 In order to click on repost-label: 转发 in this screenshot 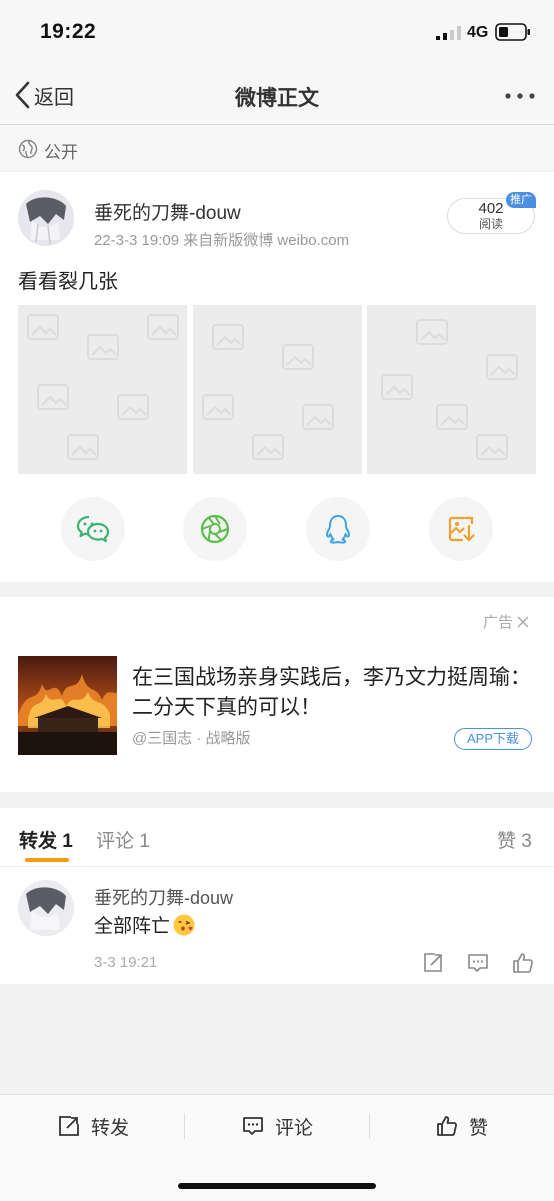, I will do `click(110, 1128)`.